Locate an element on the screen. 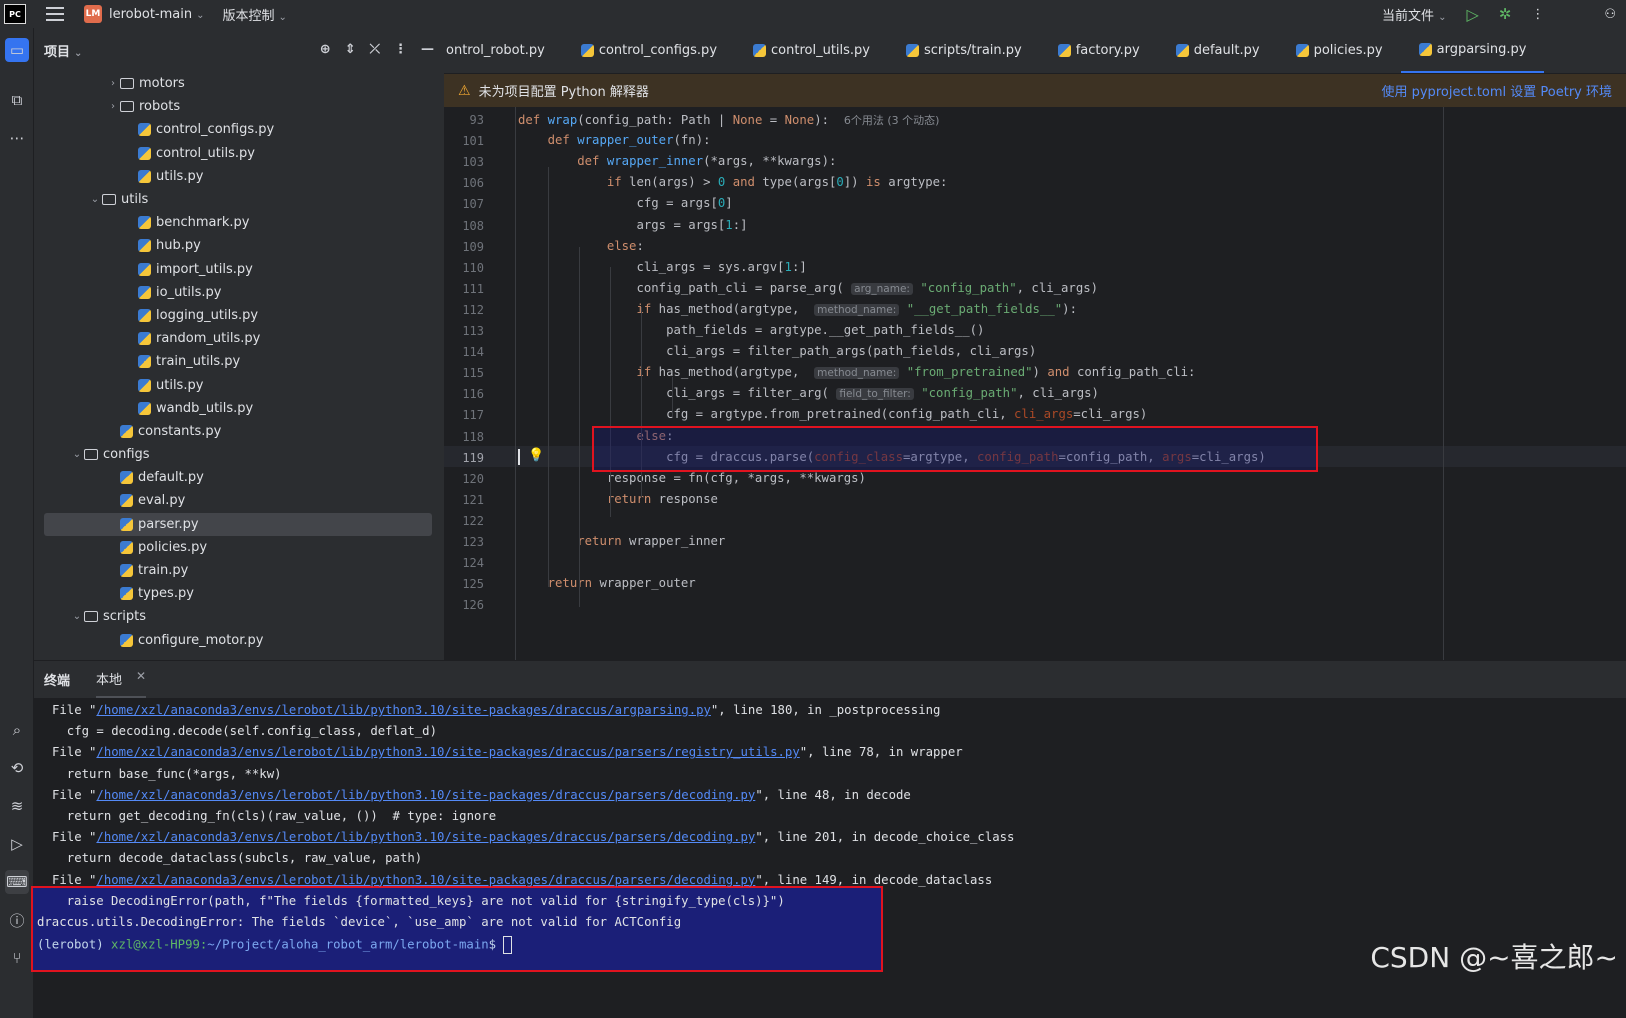  tree-folder: ⌄ scripts is located at coordinates (239, 616).